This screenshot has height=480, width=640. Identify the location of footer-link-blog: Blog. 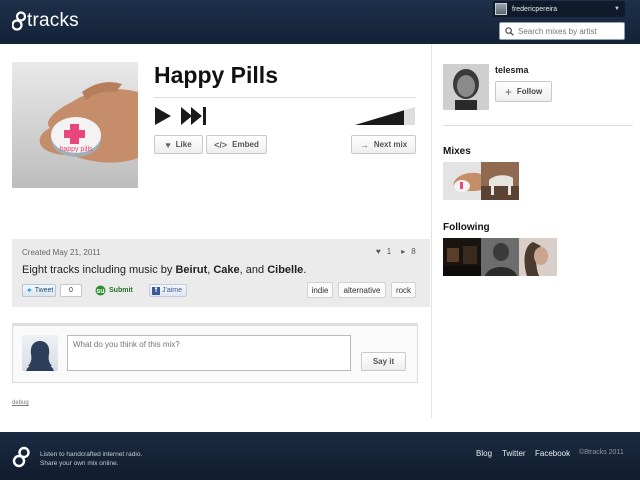
(484, 453).